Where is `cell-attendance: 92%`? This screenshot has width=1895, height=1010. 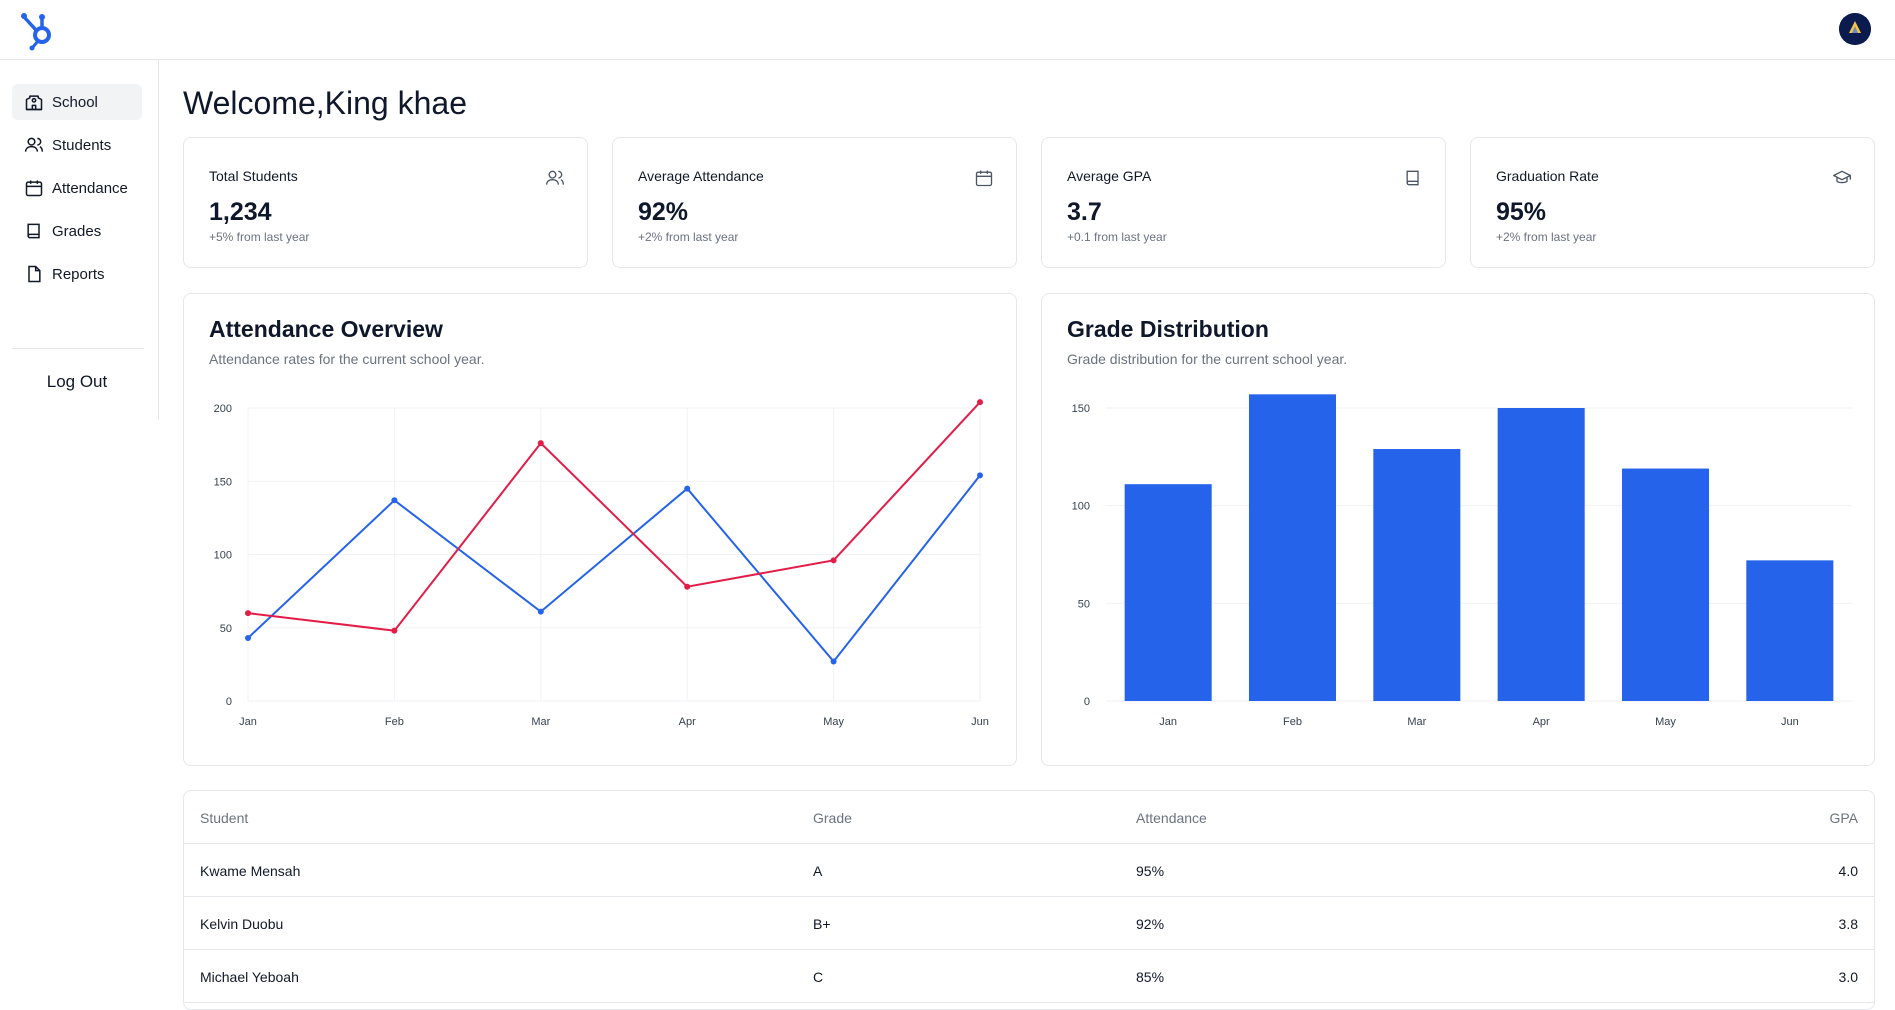 cell-attendance: 92% is located at coordinates (1150, 923).